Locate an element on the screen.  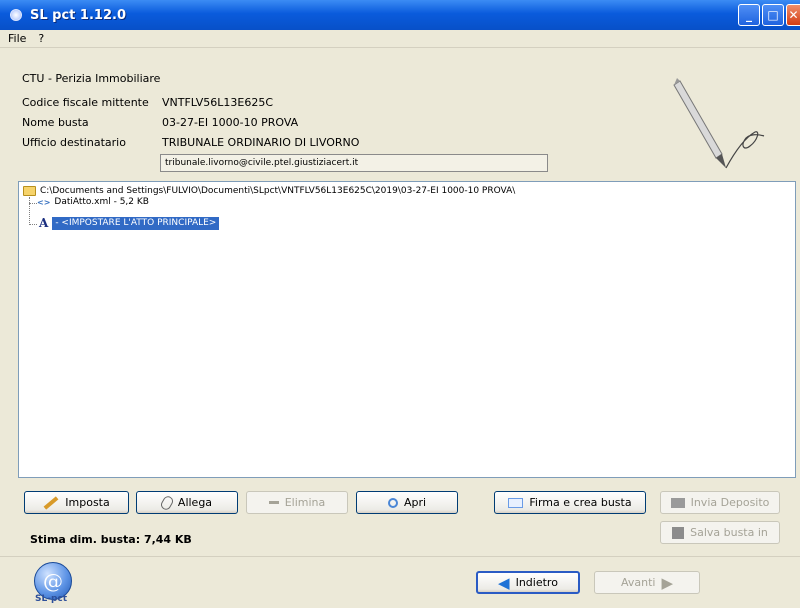
floppy-disk-icon is located at coordinates (678, 532).